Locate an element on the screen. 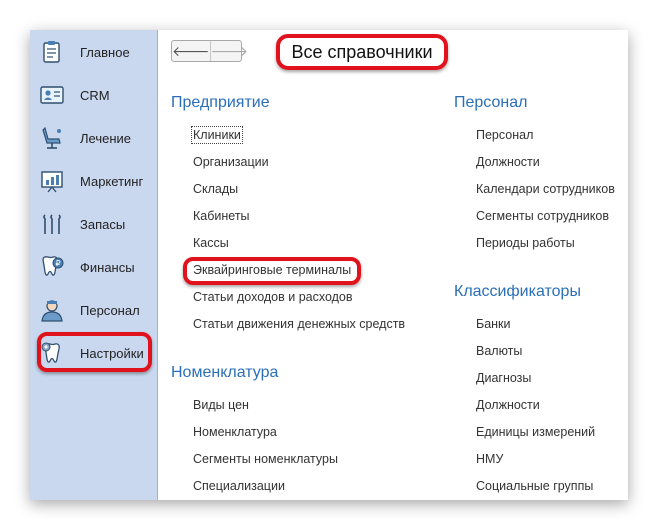 This screenshot has width=660, height=532. link-staff: Персонал is located at coordinates (504, 135).